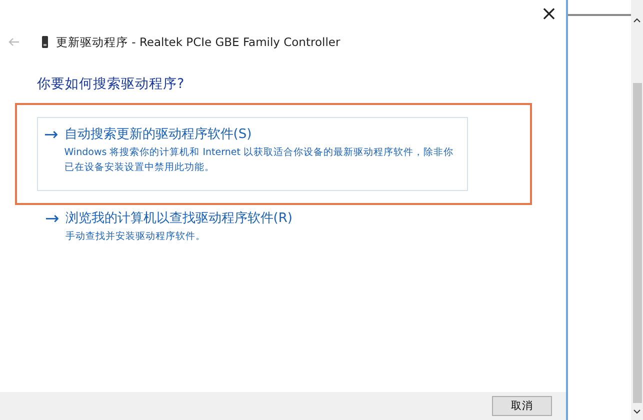  I want to click on page-heading: 你要如何搜索驱动程序?, so click(111, 84).